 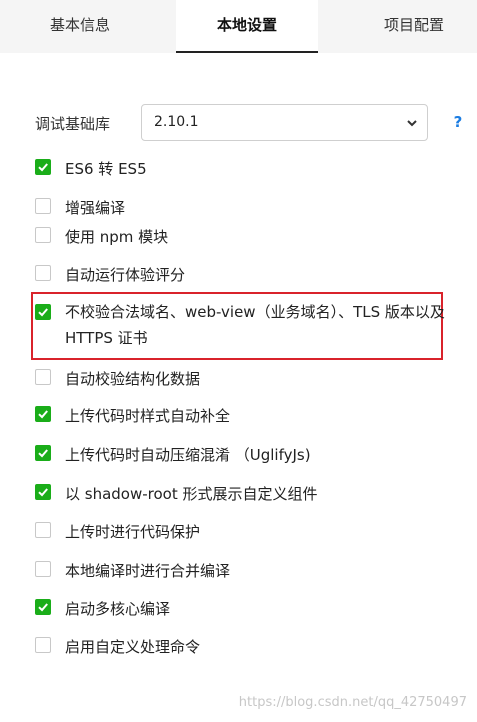 What do you see at coordinates (133, 532) in the screenshot?
I see `option-label: 上传时进行代码保护` at bounding box center [133, 532].